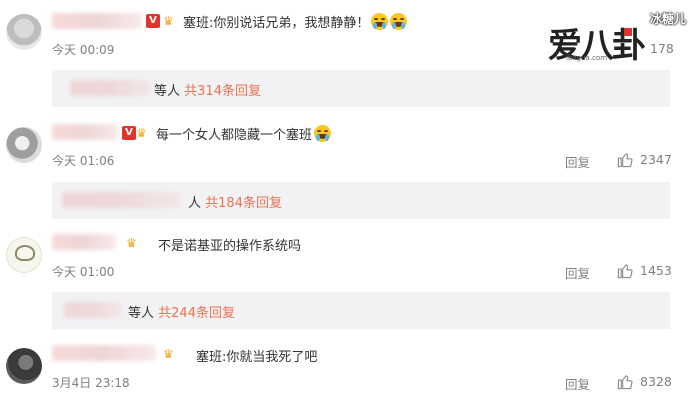 Image resolution: width=690 pixels, height=405 pixels. Describe the element at coordinates (667, 19) in the screenshot. I see `watermark-tag: 冰糖儿` at that location.